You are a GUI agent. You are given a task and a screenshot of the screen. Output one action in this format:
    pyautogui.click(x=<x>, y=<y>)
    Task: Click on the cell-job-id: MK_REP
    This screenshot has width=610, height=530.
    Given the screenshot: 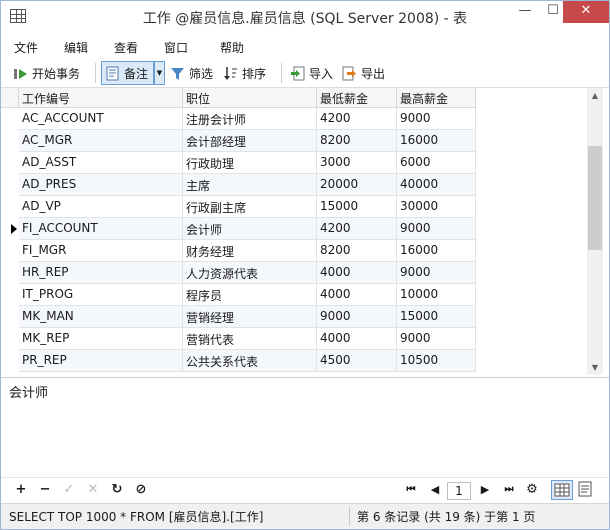 What is the action you would take?
    pyautogui.click(x=101, y=339)
    